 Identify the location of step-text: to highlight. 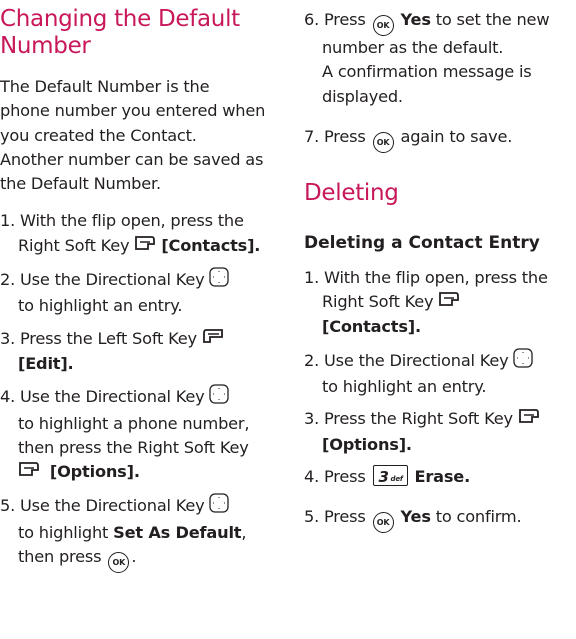
(63, 532).